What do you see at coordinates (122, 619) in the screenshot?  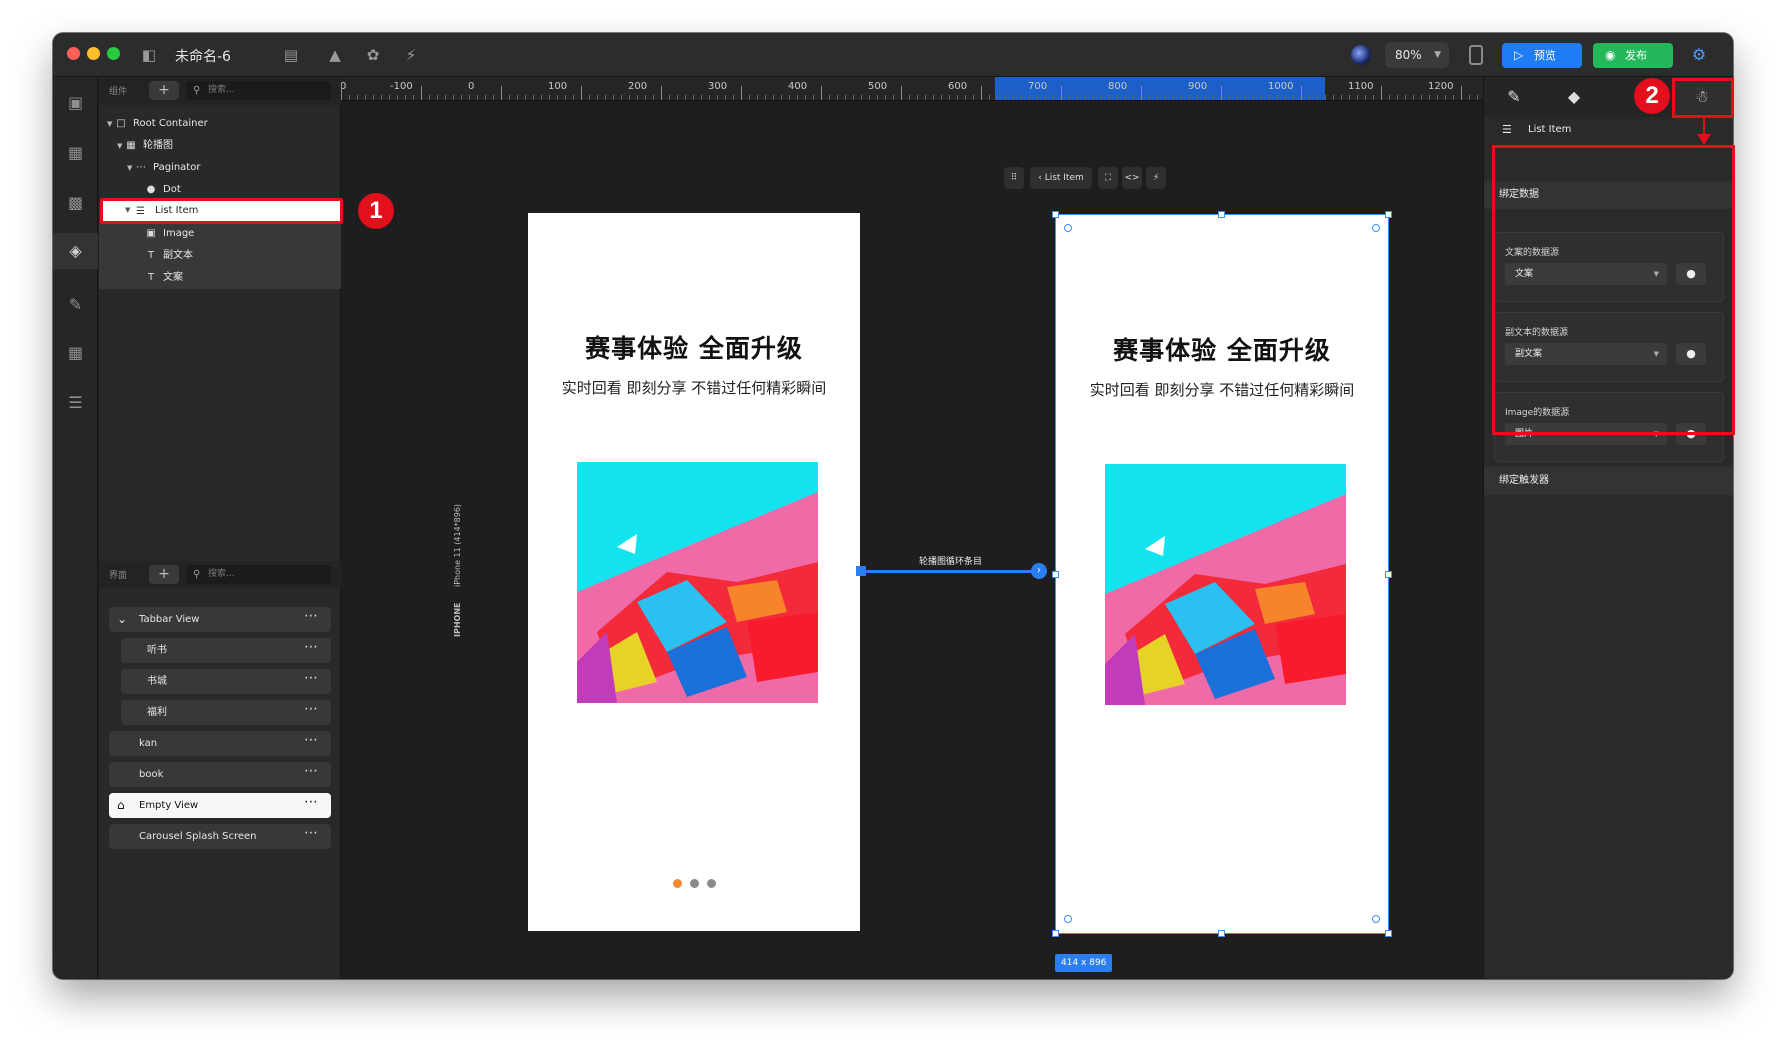 I see `chevron-down-icon: ⌄` at bounding box center [122, 619].